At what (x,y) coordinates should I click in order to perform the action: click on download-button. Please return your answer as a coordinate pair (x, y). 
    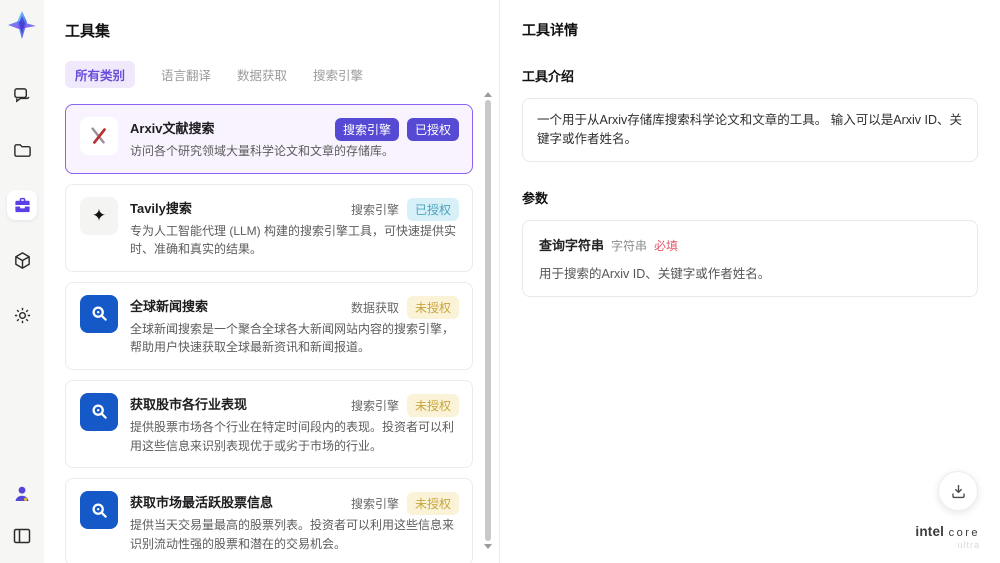
    Looking at the image, I should click on (958, 491).